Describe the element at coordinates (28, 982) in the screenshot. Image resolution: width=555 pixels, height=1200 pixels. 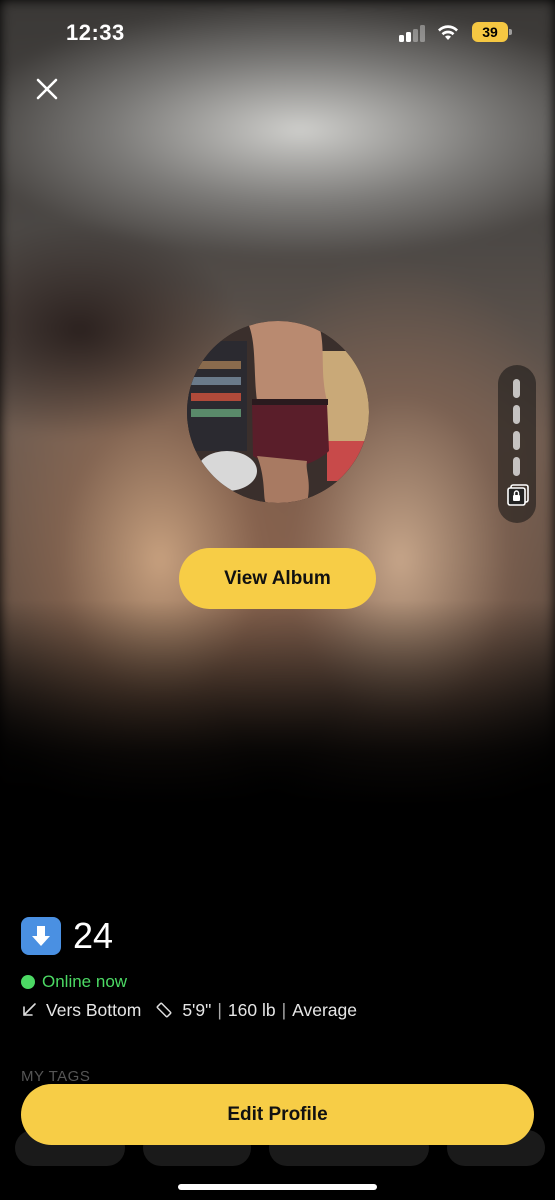
I see `online-dot-icon` at that location.